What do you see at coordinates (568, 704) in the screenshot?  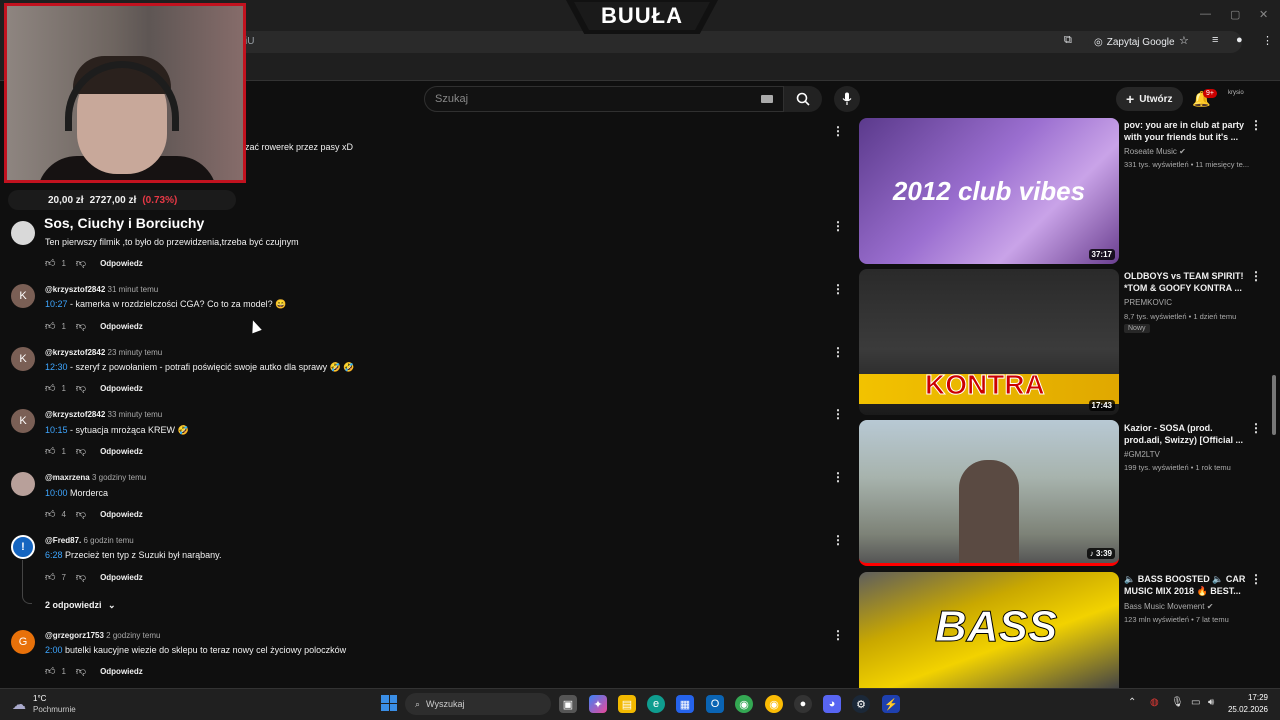 I see `task-view-icon: ▣` at bounding box center [568, 704].